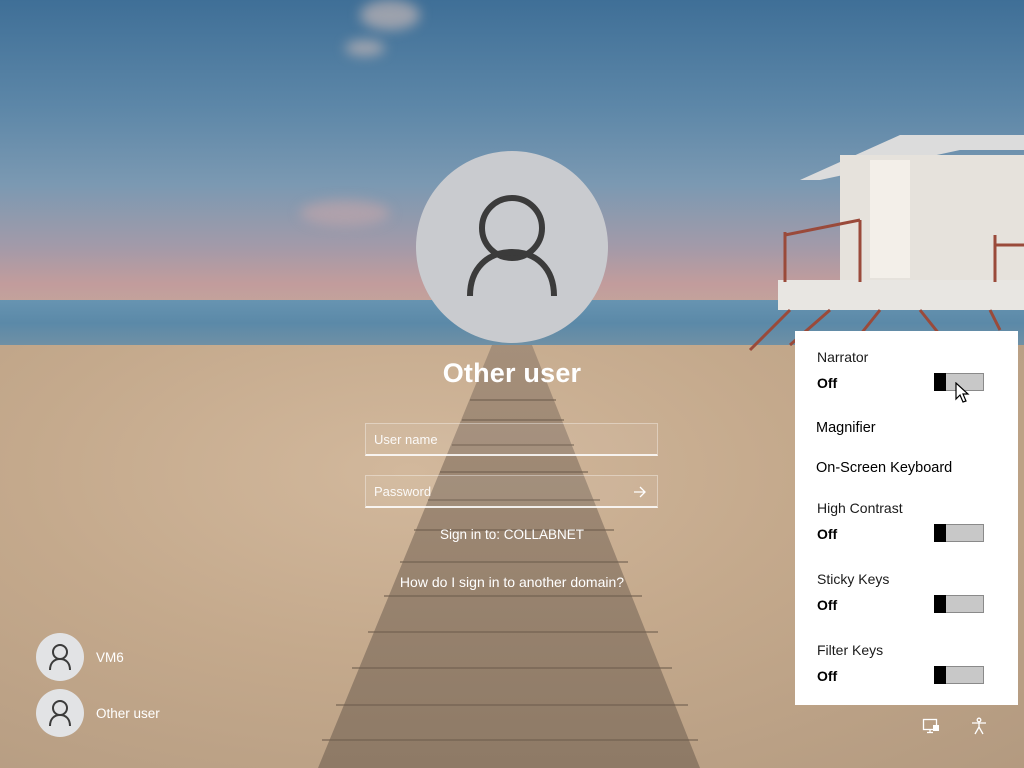  I want to click on high-contrast-state: Off, so click(827, 534).